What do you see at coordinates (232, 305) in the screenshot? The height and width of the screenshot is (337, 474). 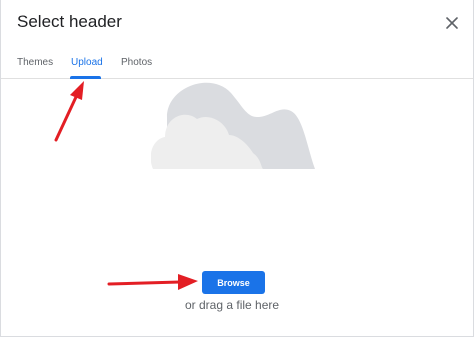 I see `drag-file-hint: or drag a file here` at bounding box center [232, 305].